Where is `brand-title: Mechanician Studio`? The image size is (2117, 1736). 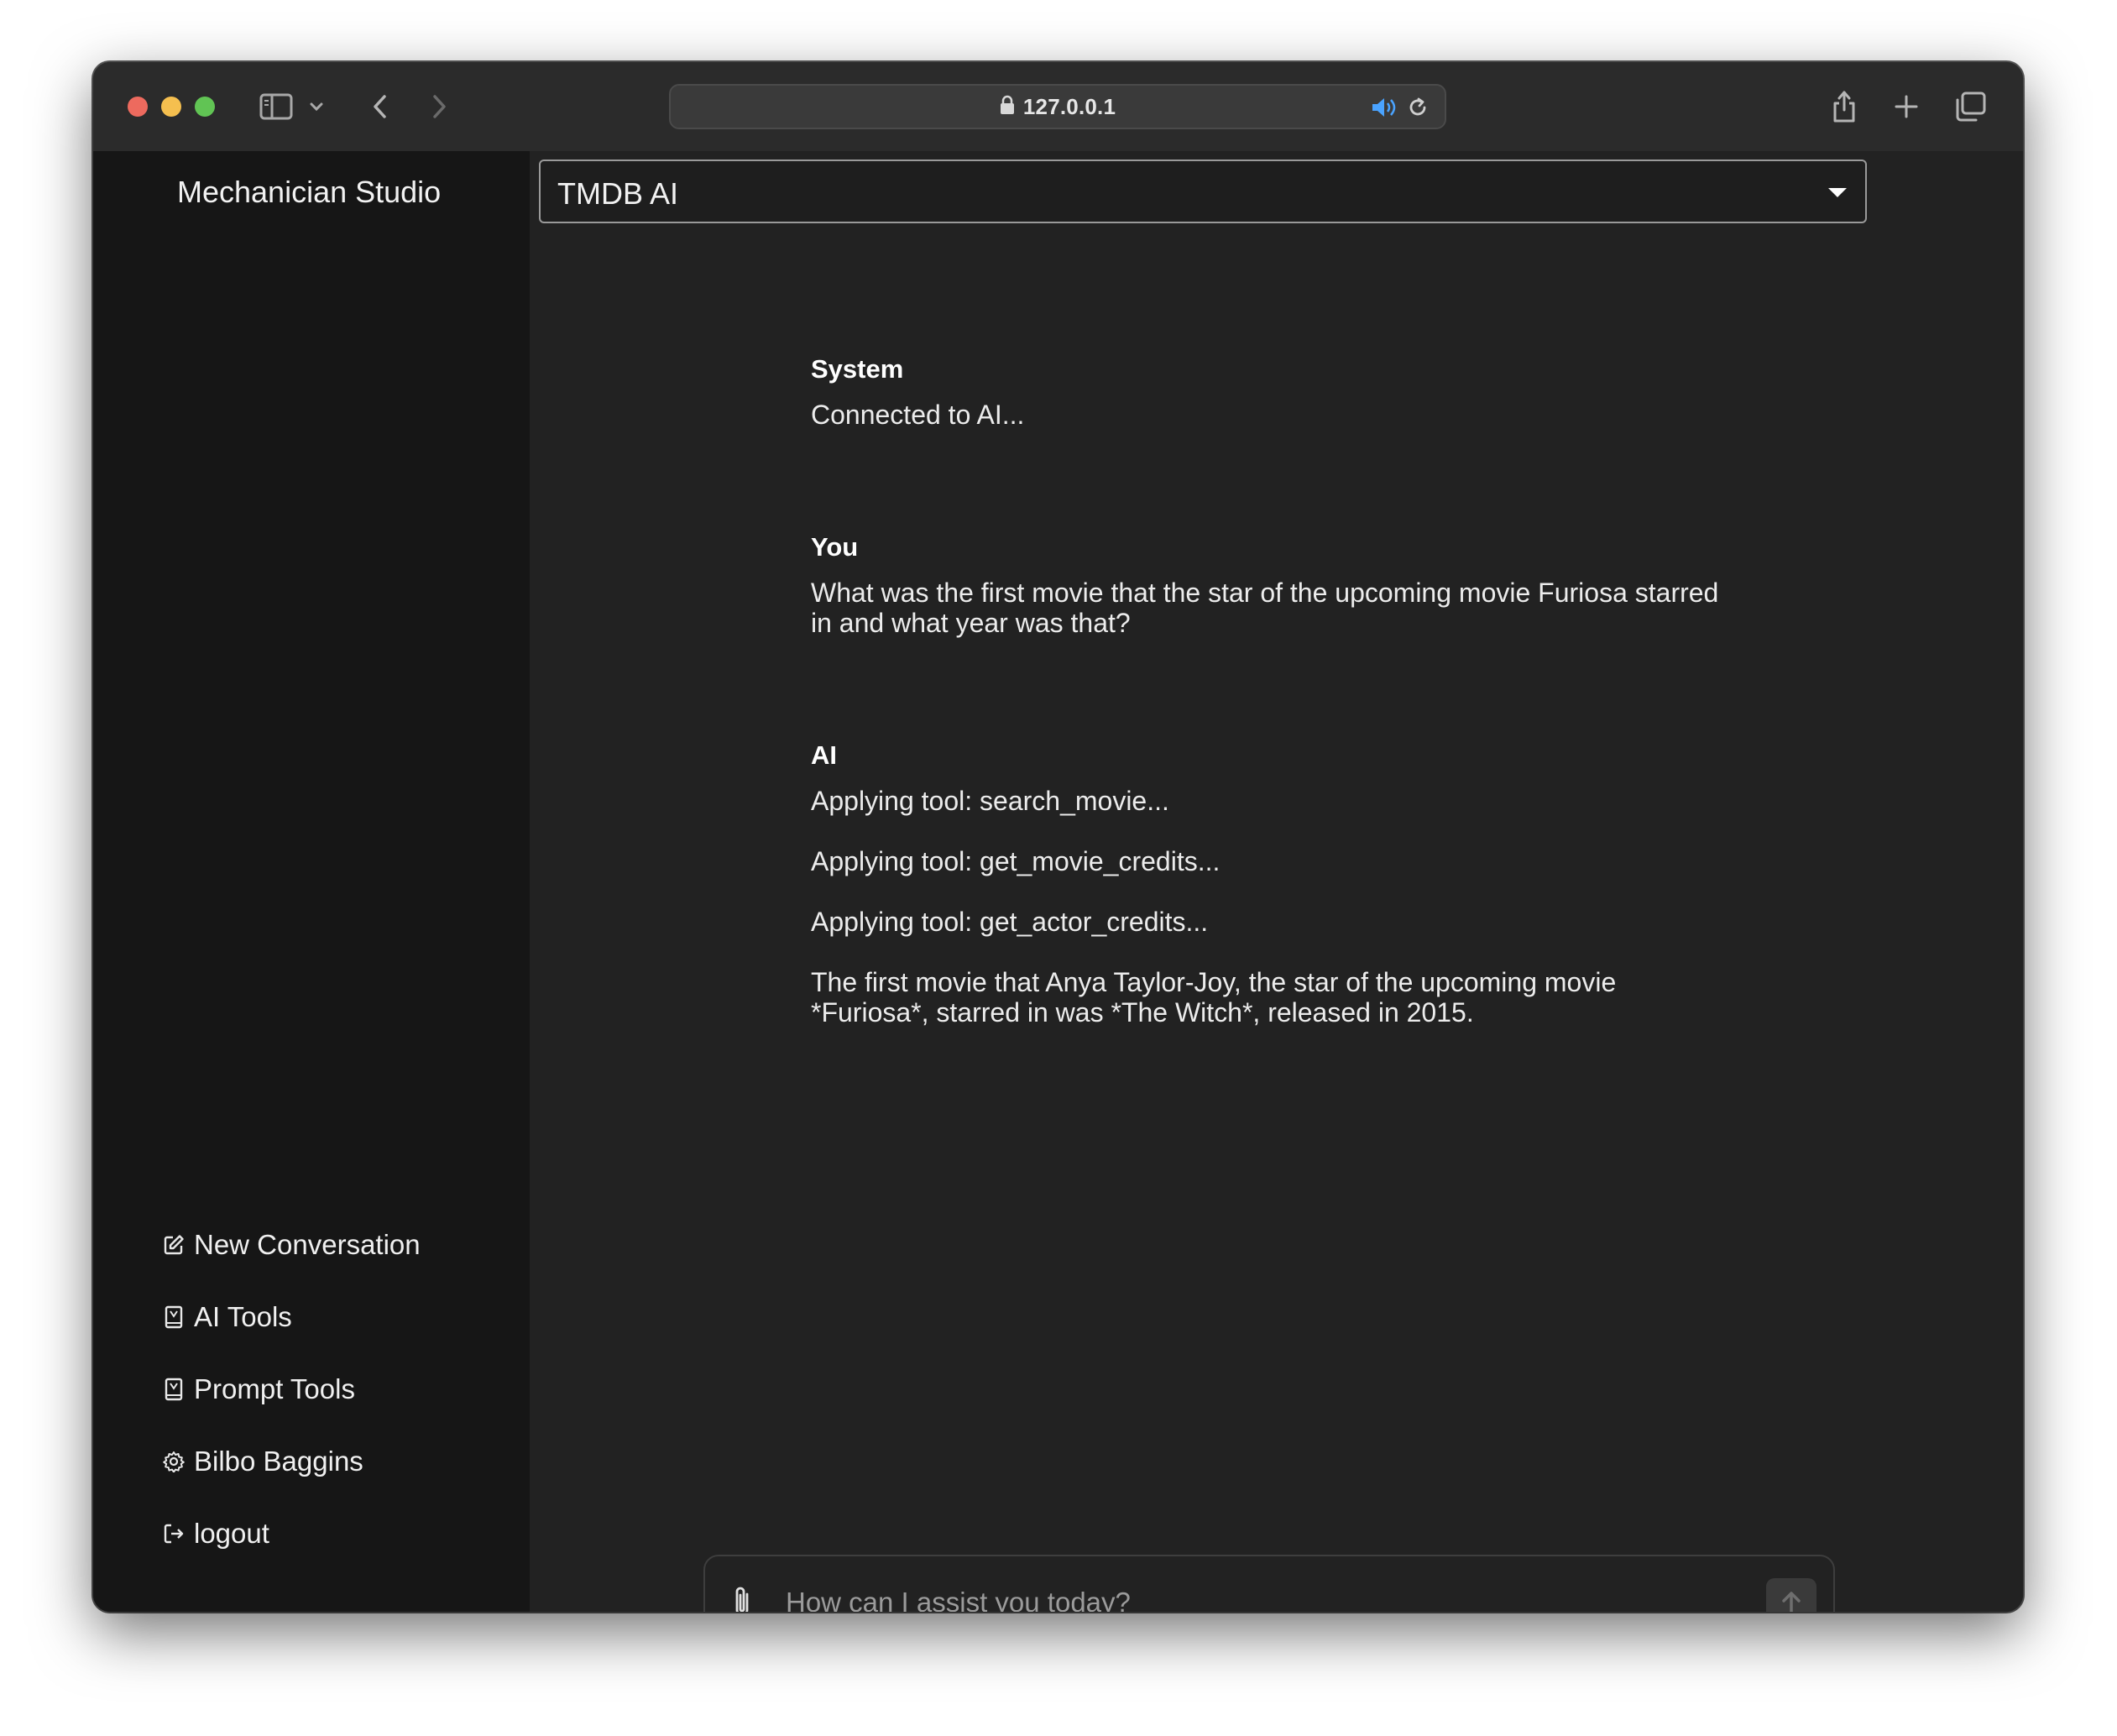 brand-title: Mechanician Studio is located at coordinates (309, 192).